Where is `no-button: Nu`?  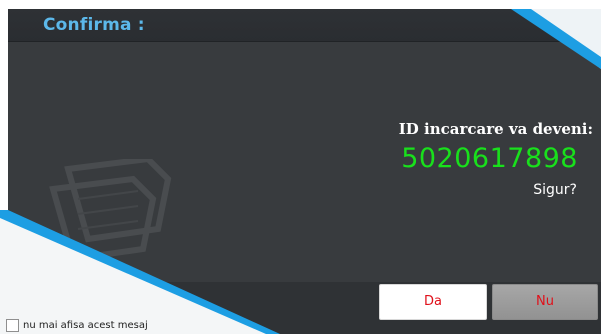
no-button: Nu is located at coordinates (545, 302).